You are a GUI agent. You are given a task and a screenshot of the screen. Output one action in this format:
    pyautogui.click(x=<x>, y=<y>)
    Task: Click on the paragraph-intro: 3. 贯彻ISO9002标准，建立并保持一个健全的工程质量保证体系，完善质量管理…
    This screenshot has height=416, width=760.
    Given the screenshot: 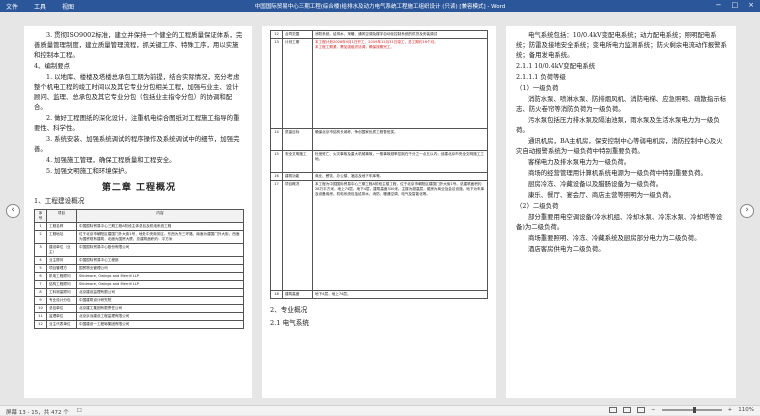 What is the action you would take?
    pyautogui.click(x=138, y=45)
    